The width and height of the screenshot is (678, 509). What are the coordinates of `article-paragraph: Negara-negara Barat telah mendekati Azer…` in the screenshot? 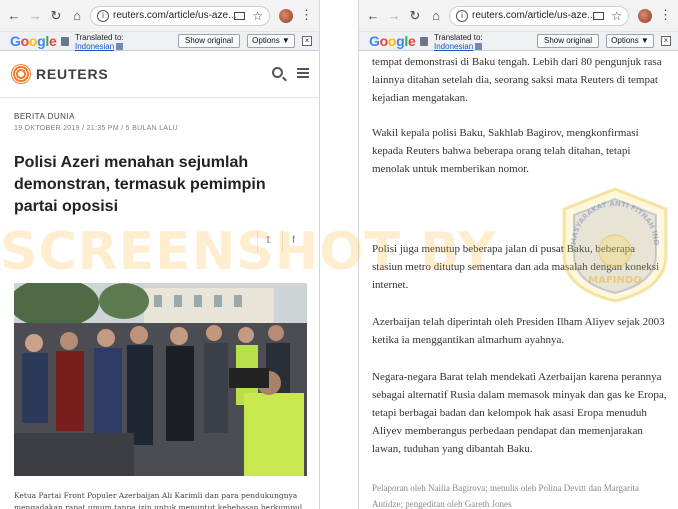 It's located at (519, 413).